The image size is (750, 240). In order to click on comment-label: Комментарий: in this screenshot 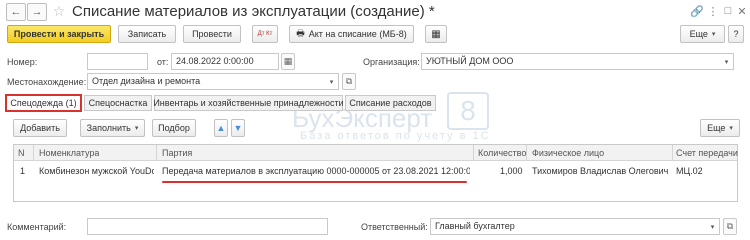, I will do `click(37, 227)`.